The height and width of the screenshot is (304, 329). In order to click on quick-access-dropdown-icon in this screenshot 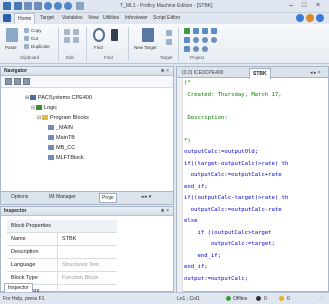, I will do `click(80, 6)`.